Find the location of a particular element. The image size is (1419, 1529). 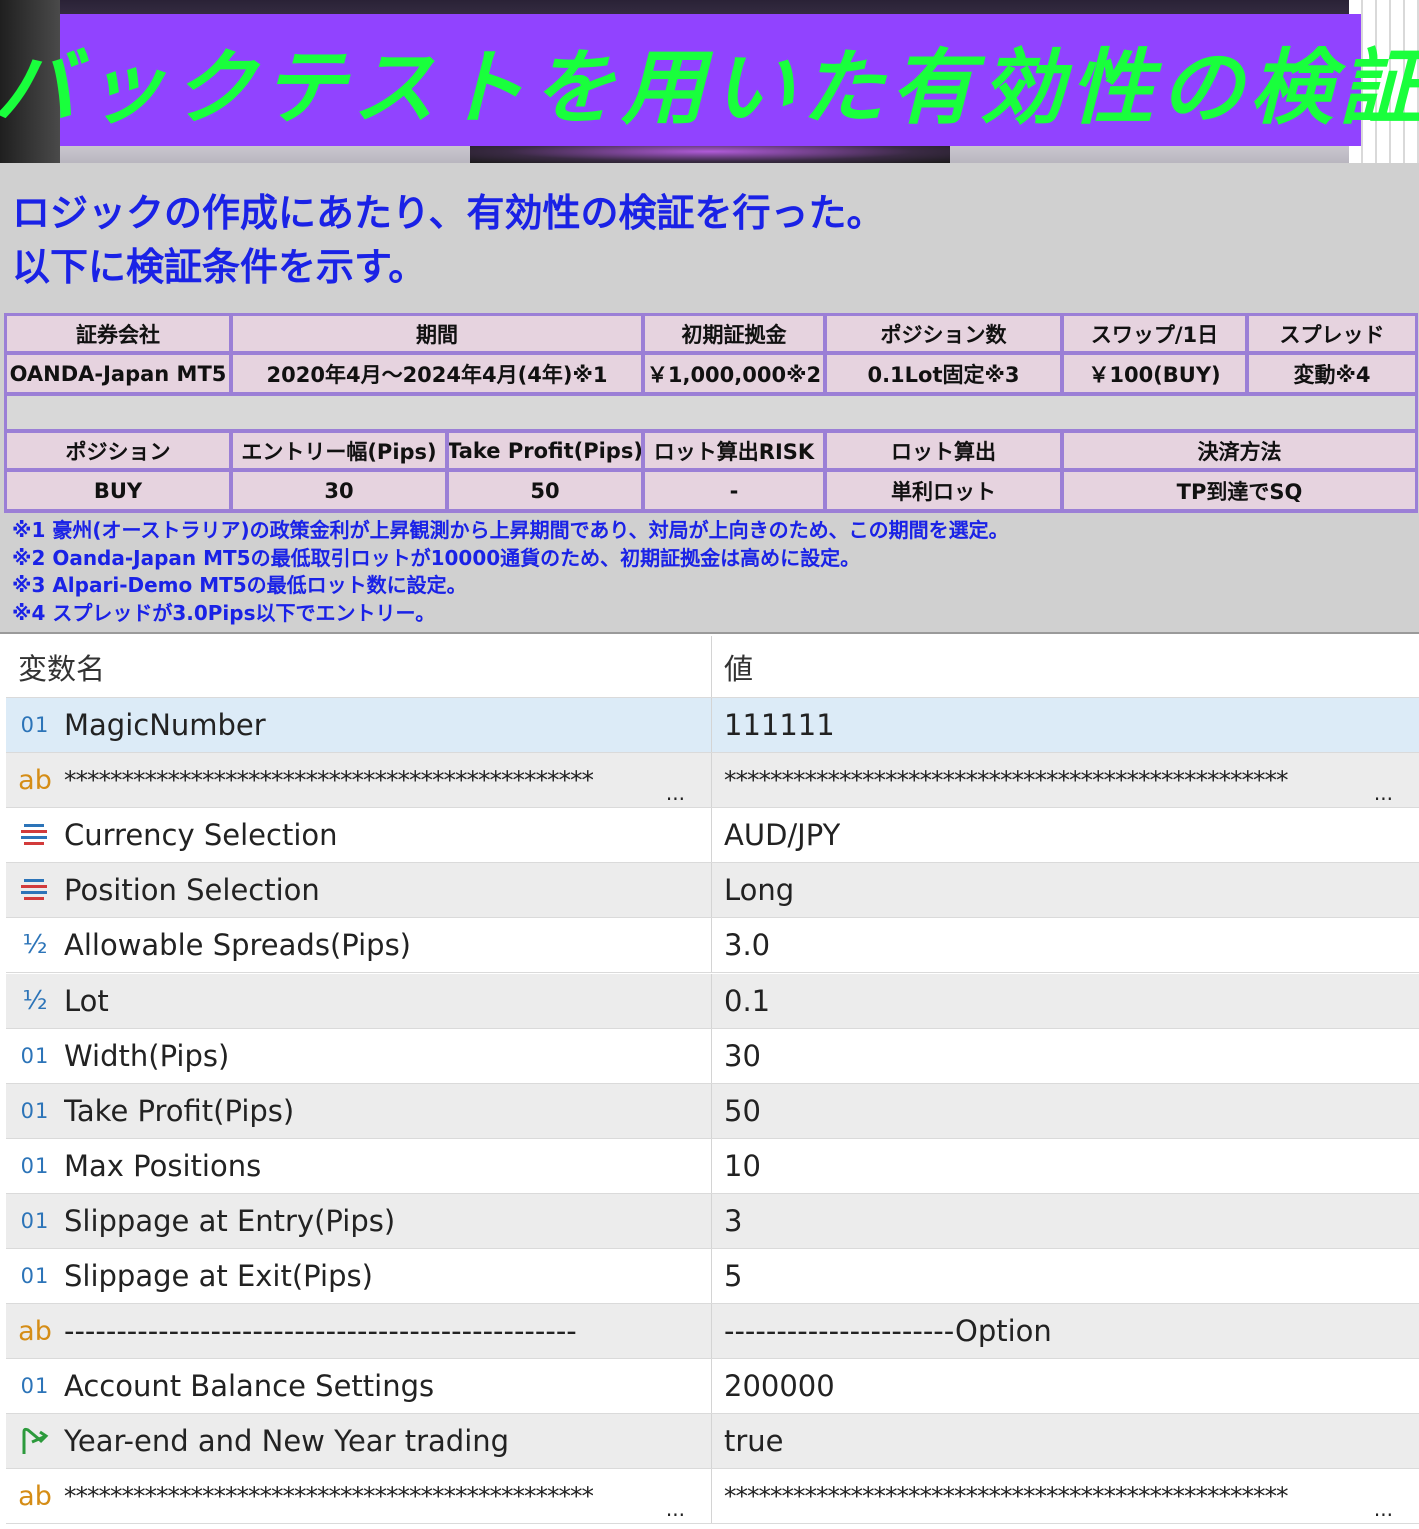

param-value-cell: 3.0 is located at coordinates (1065, 945).